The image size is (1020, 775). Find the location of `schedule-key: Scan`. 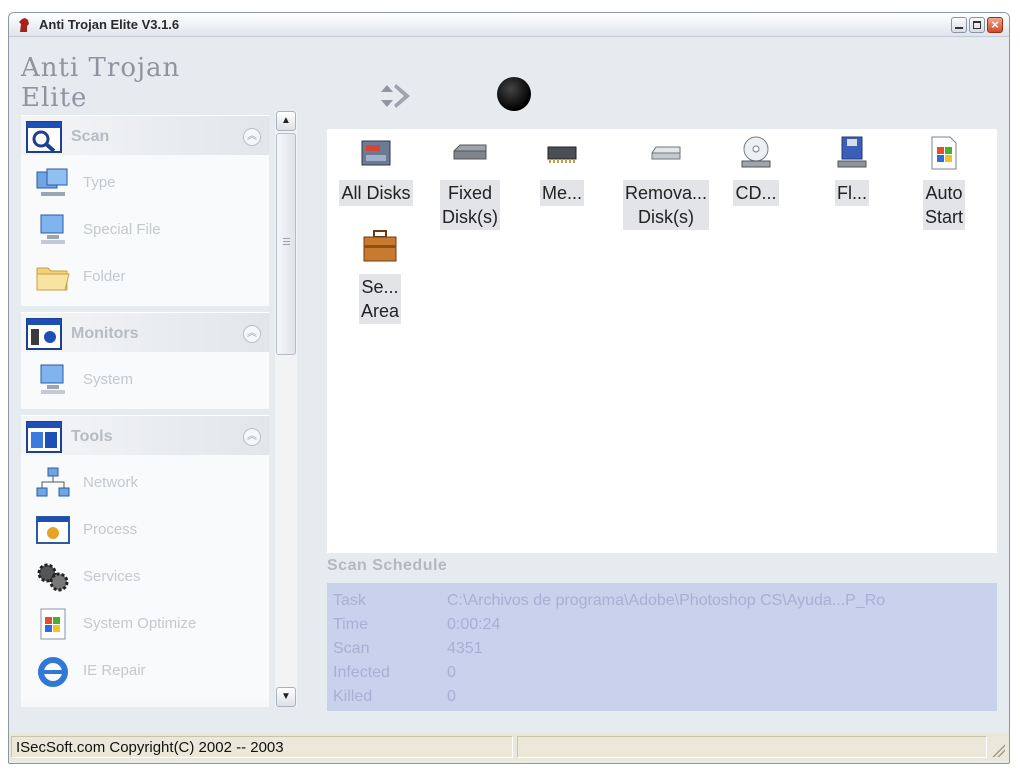

schedule-key: Scan is located at coordinates (351, 648).